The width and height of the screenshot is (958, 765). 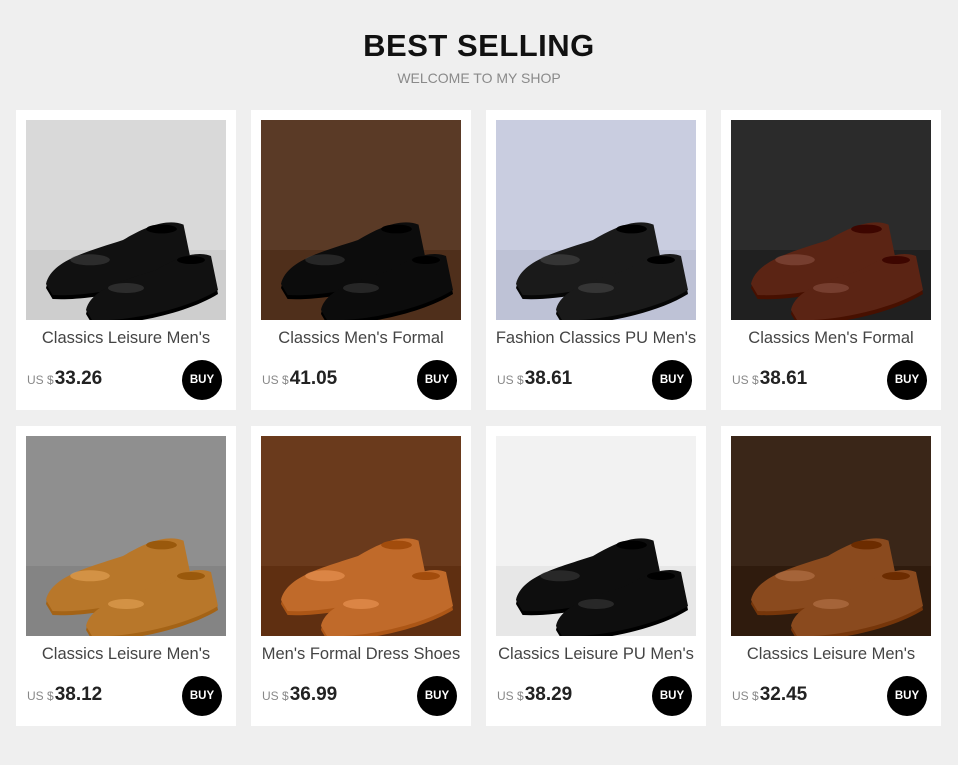 What do you see at coordinates (361, 654) in the screenshot?
I see `product-name: Men's Formal Dress Shoes` at bounding box center [361, 654].